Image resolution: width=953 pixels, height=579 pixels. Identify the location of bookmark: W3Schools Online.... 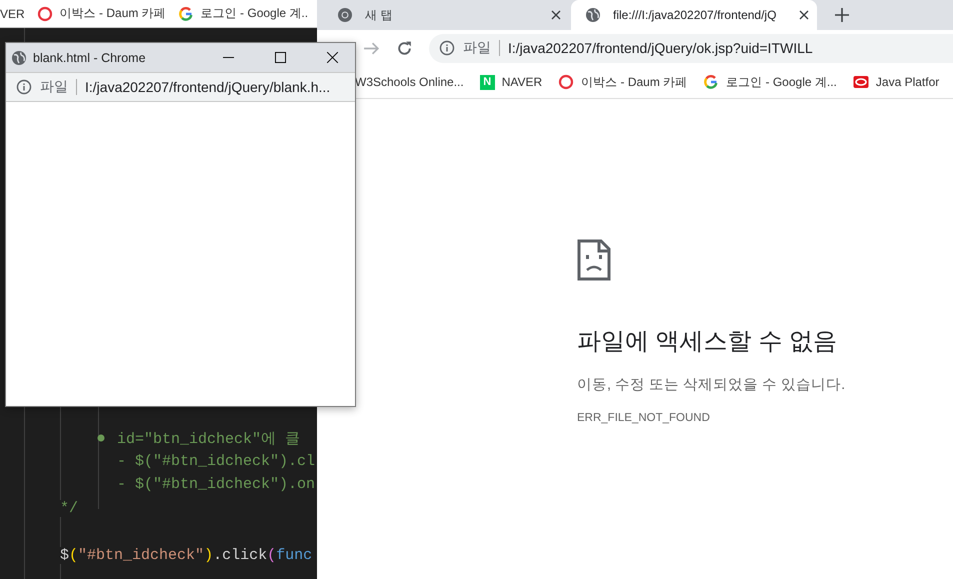
(409, 82).